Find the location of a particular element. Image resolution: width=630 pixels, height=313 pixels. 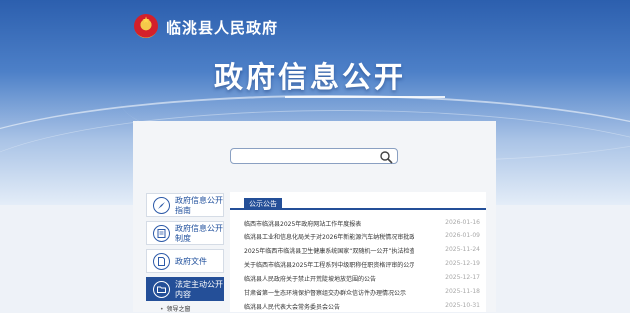

notice-date: 2026-01-09 is located at coordinates (462, 235).